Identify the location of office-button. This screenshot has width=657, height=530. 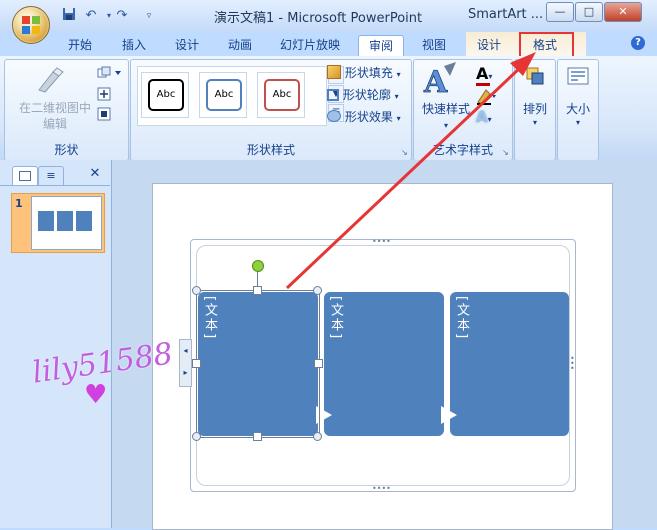
(31, 25).